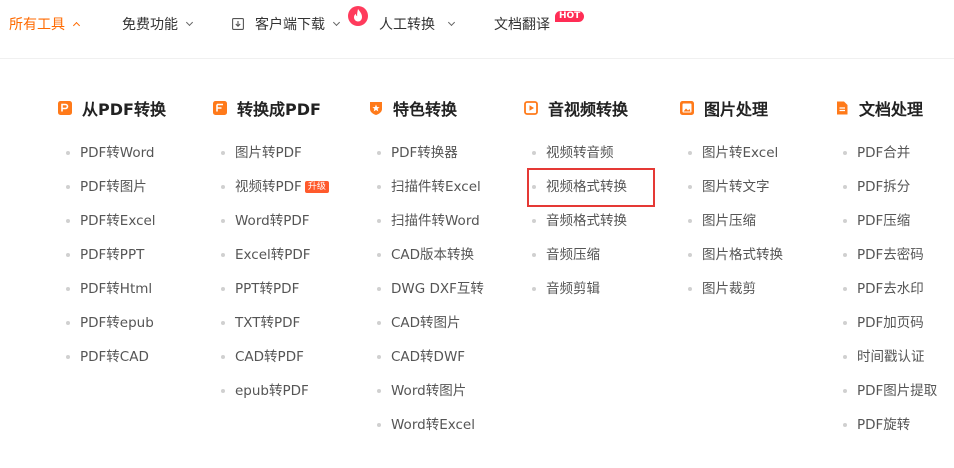  What do you see at coordinates (65, 108) in the screenshot?
I see `pdf-convert-icon` at bounding box center [65, 108].